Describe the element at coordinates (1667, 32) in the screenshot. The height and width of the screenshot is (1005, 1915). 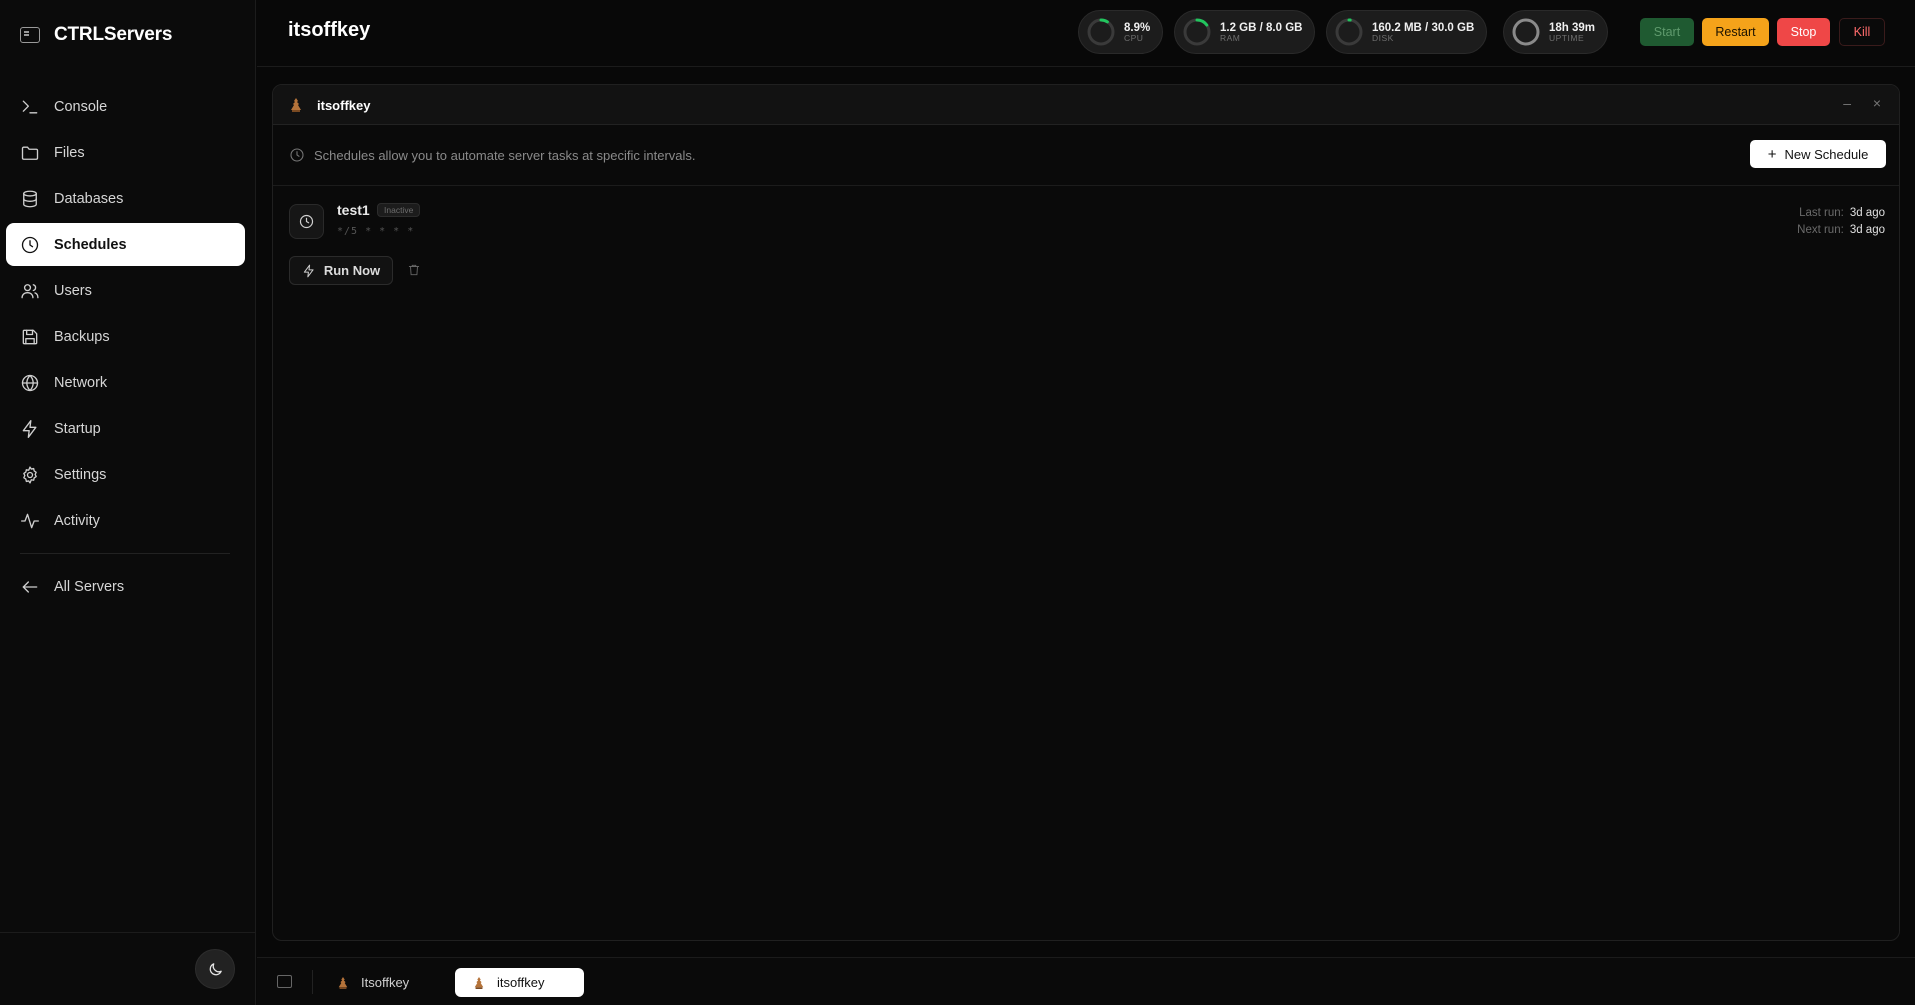
I see `start-button: Start` at that location.